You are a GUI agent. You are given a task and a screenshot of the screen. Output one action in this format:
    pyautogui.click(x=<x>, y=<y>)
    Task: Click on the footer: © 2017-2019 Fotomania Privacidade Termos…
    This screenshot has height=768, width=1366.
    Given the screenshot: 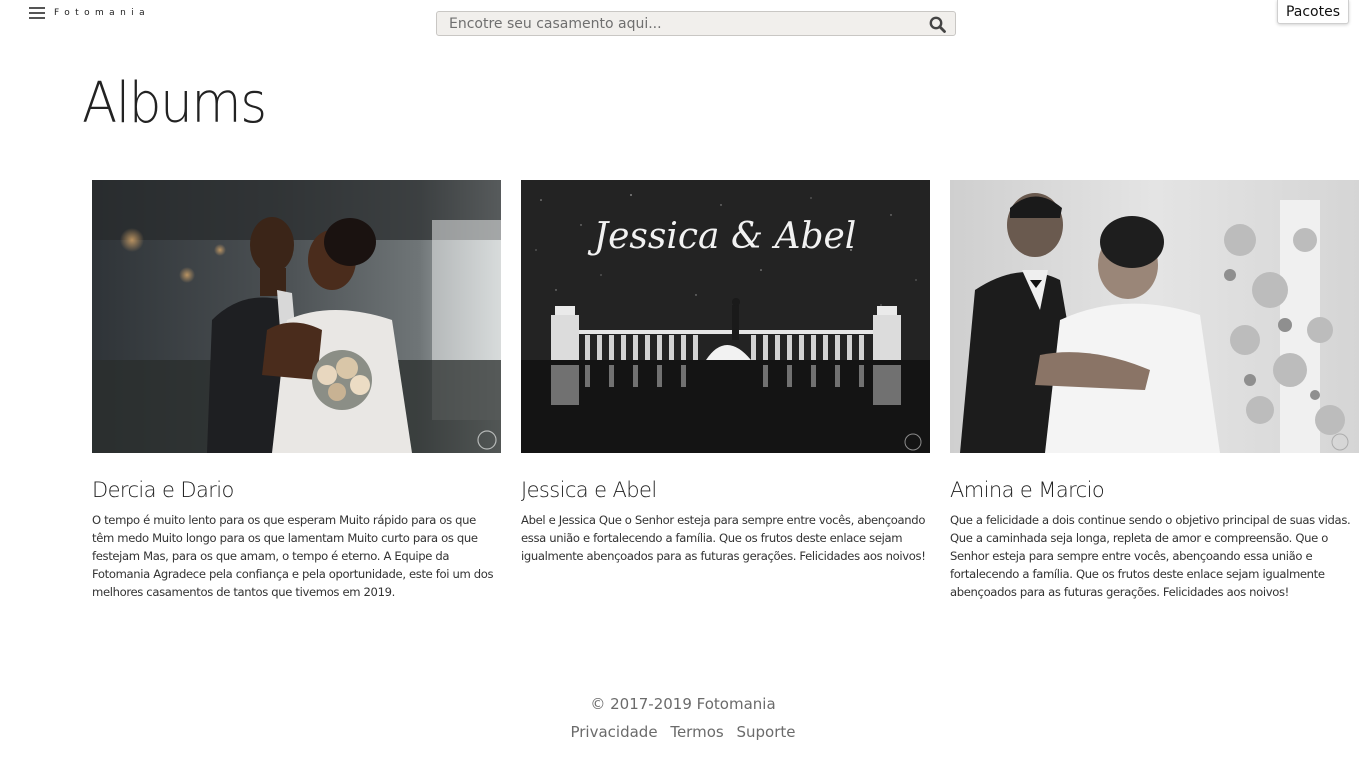 What is the action you would take?
    pyautogui.click(x=683, y=718)
    